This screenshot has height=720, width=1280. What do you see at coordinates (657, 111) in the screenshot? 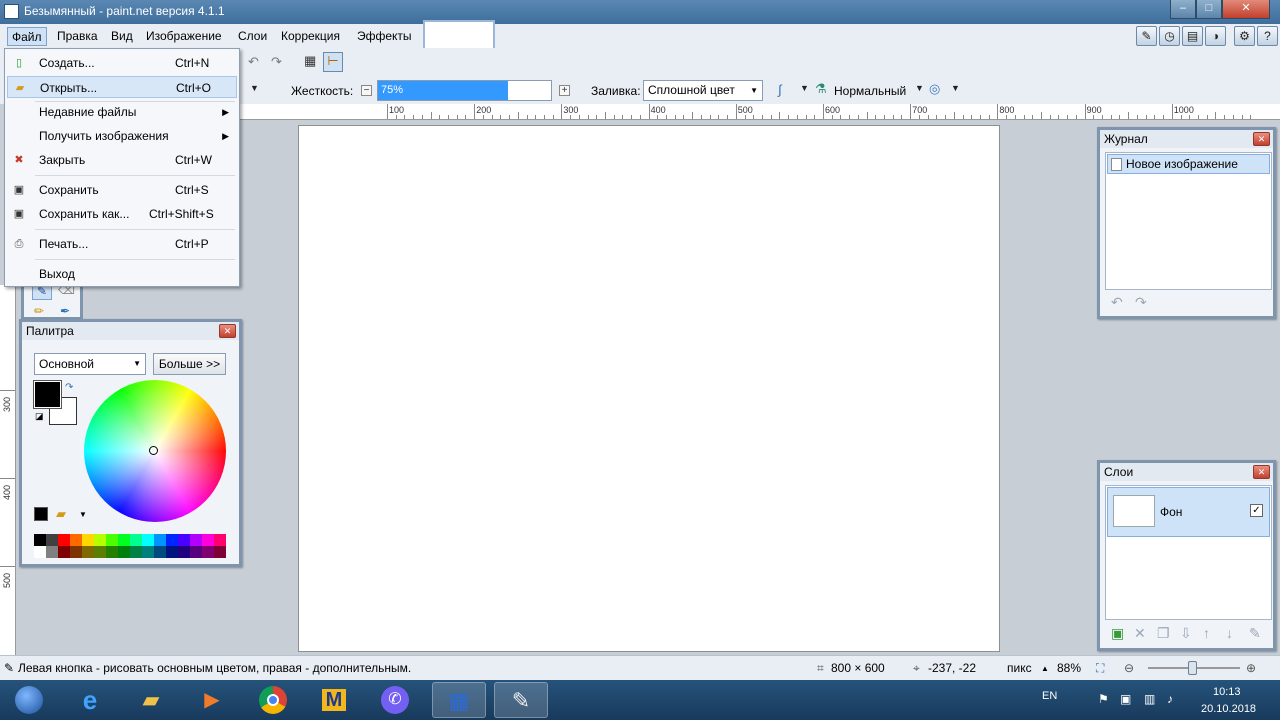
I see `ruler-tick-label: 400` at bounding box center [657, 111].